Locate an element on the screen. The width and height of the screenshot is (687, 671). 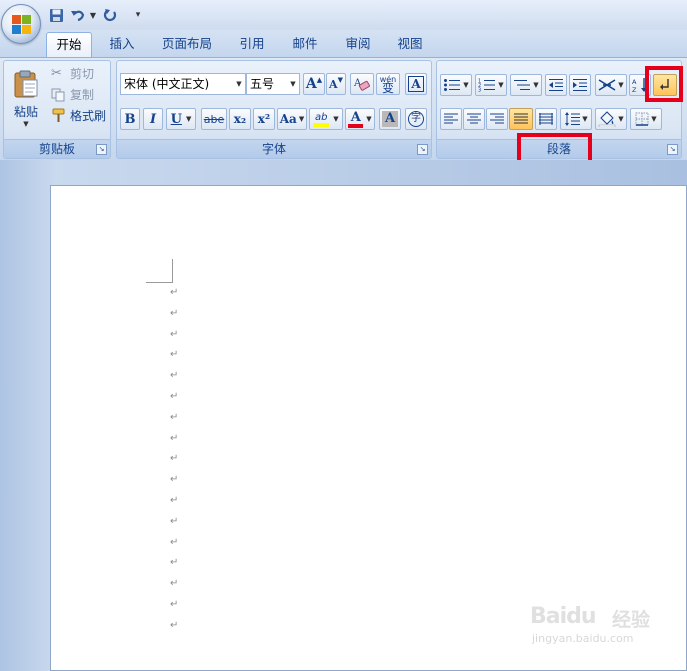
tab-references: 引用 is located at coordinates (252, 44).